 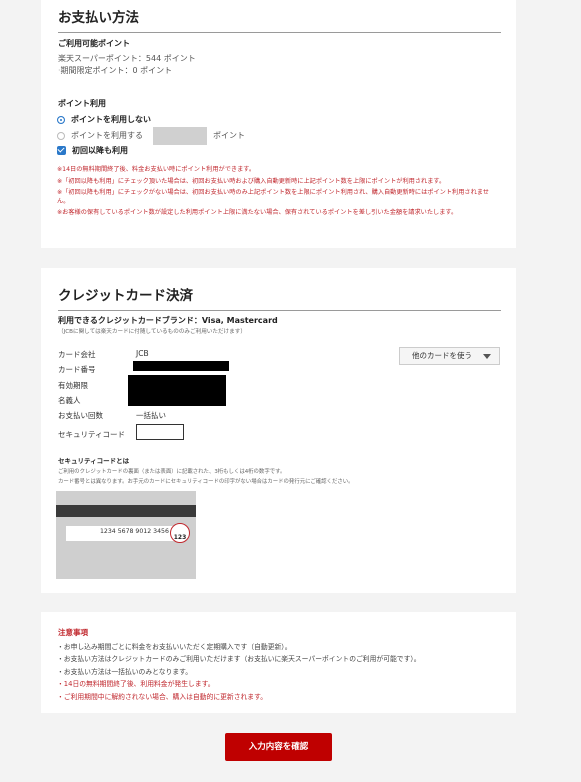 I want to click on radio-use-points-label: ポイントを利用する, so click(x=107, y=135).